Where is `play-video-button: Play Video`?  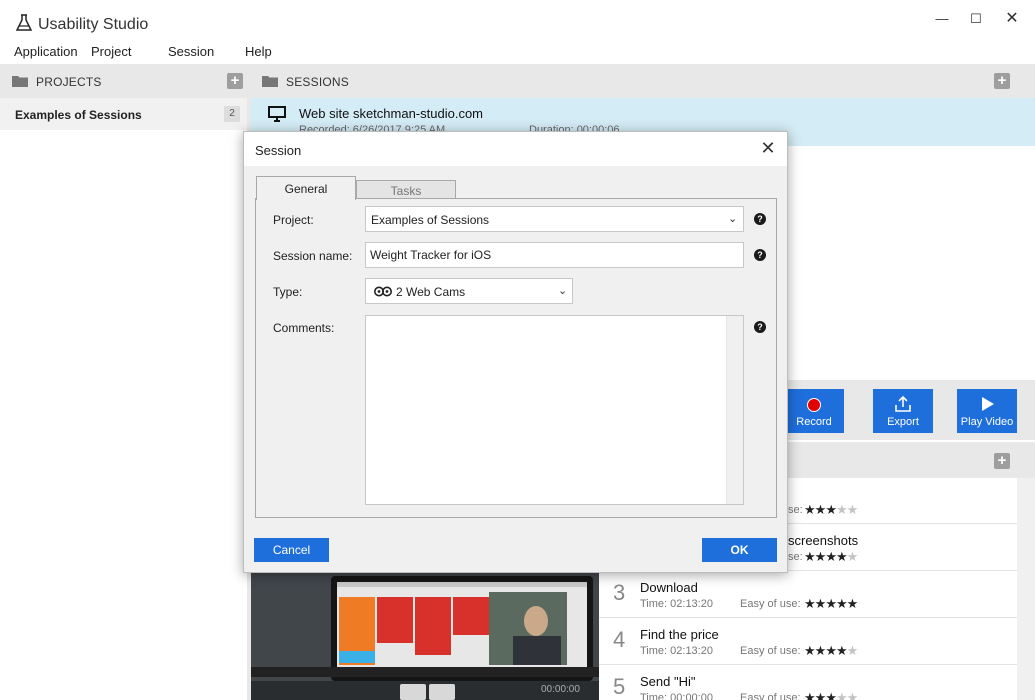
play-video-button: Play Video is located at coordinates (987, 411).